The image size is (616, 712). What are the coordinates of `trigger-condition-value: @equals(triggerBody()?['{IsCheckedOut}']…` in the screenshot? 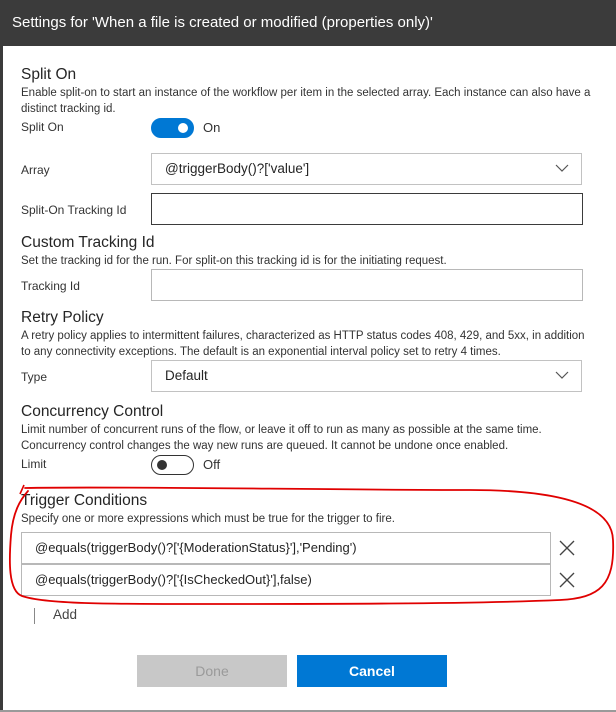 It's located at (173, 579).